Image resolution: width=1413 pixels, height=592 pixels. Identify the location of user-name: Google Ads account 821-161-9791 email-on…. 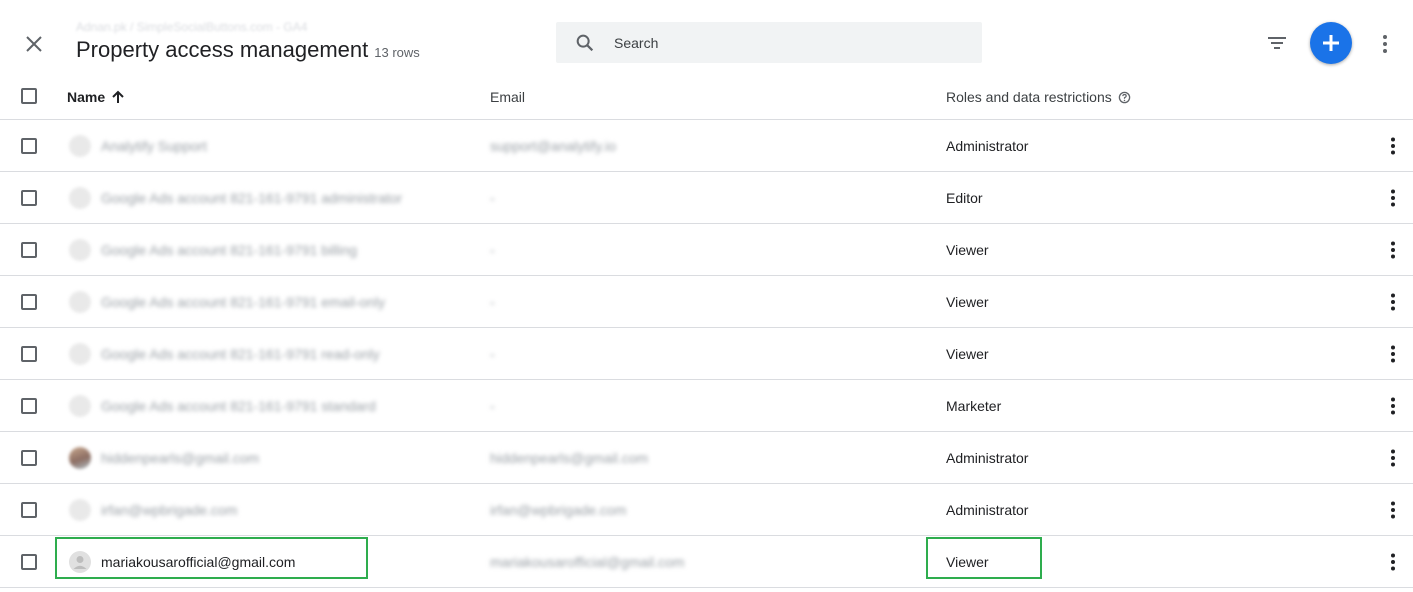
(243, 301).